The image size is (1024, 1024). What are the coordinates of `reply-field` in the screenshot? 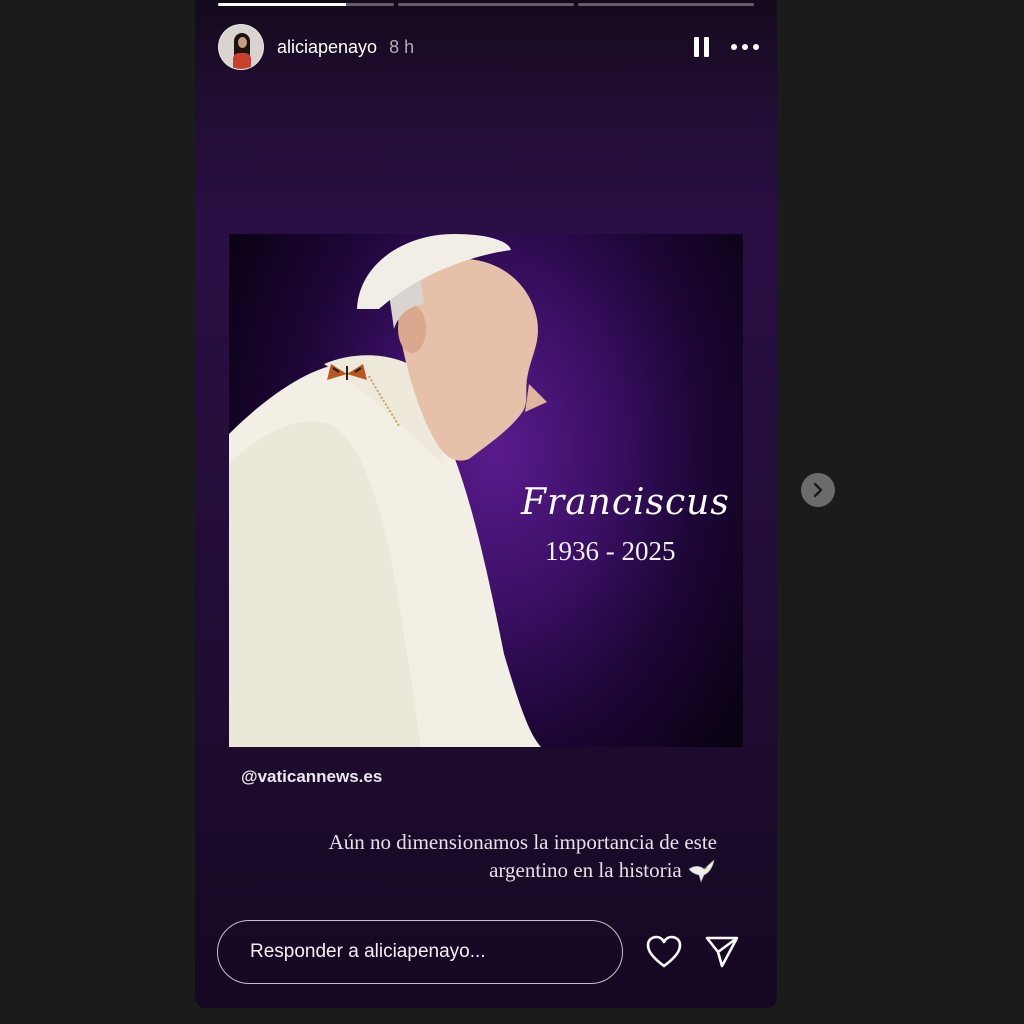 It's located at (420, 952).